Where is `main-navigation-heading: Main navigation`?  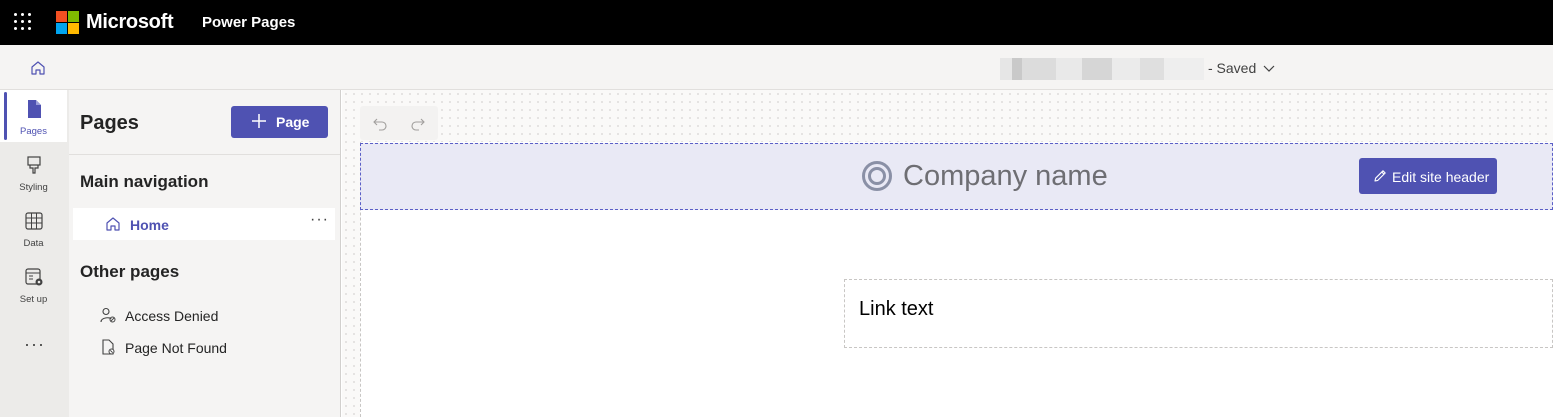
main-navigation-heading: Main navigation is located at coordinates (144, 181).